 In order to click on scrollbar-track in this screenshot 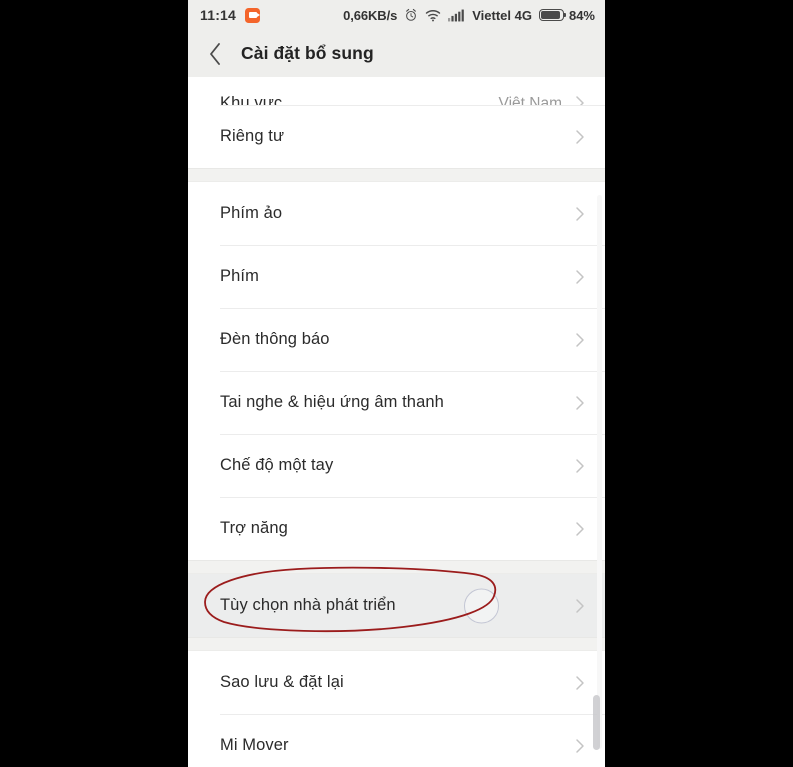, I will do `click(597, 472)`.